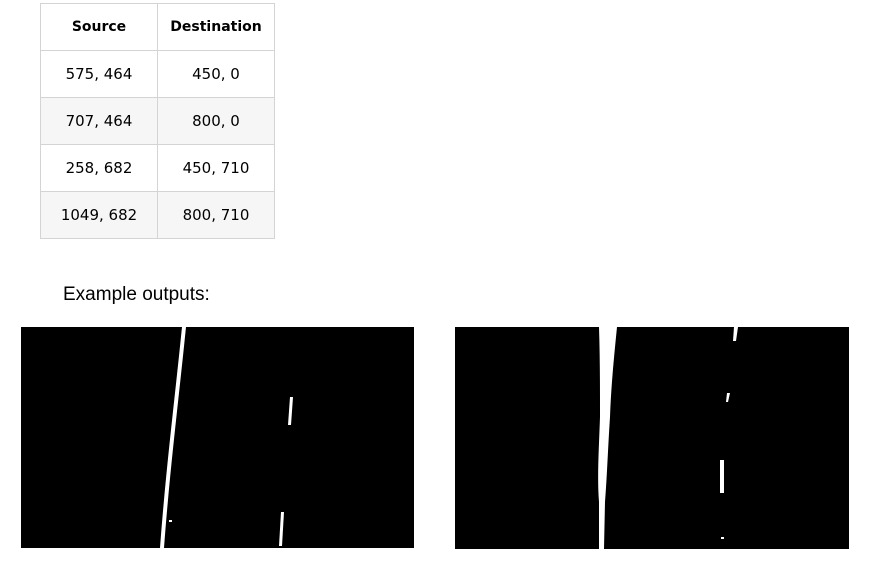 The image size is (877, 574). I want to click on table-row: 707, 464 800, 0, so click(157, 121).